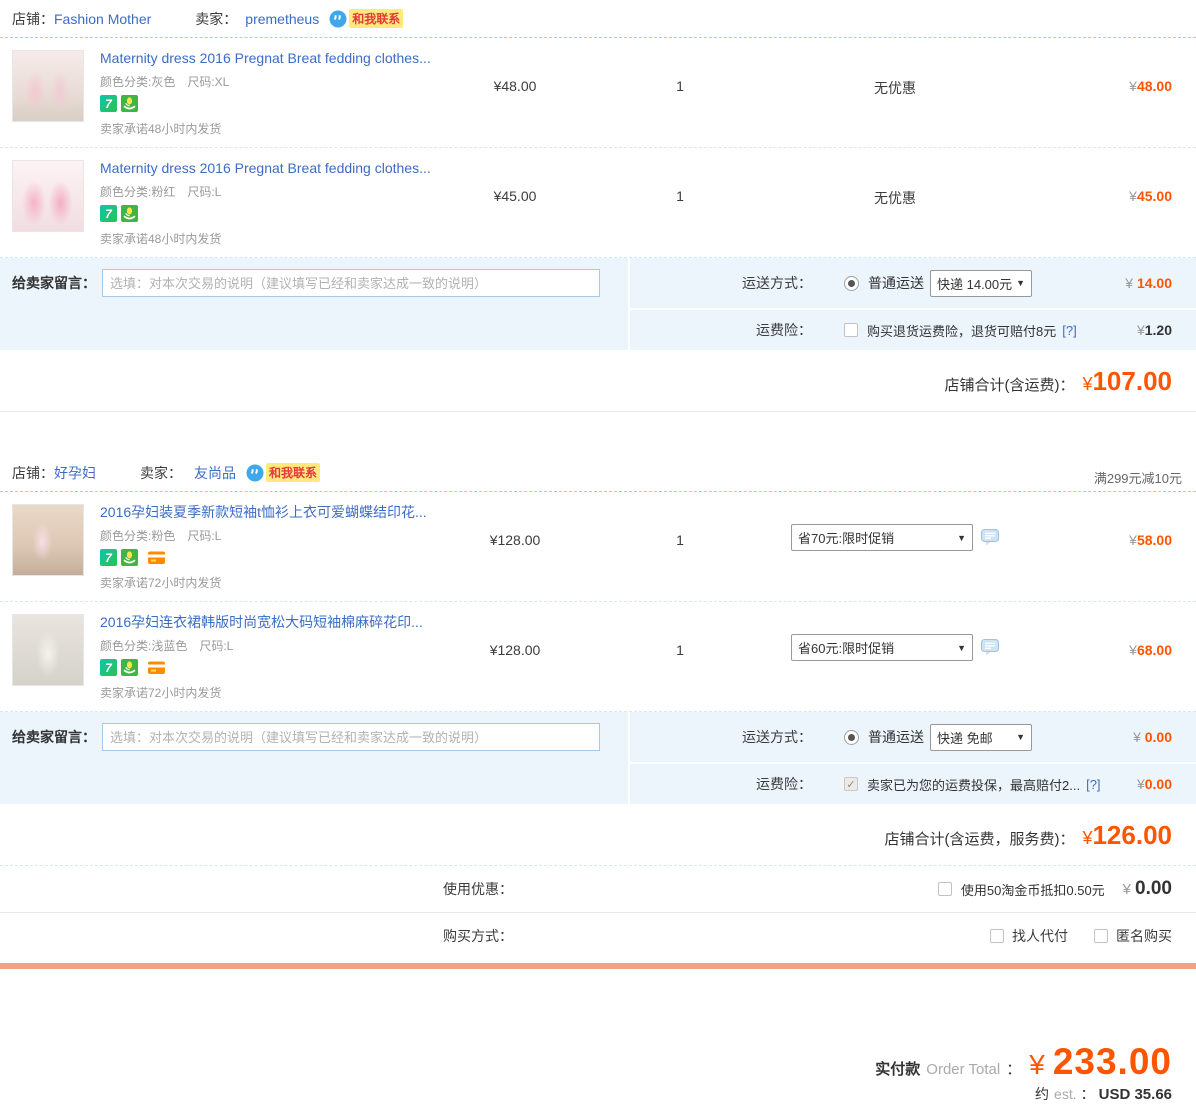  Describe the element at coordinates (1065, 1094) in the screenshot. I see `estimate-label-en: est.` at that location.